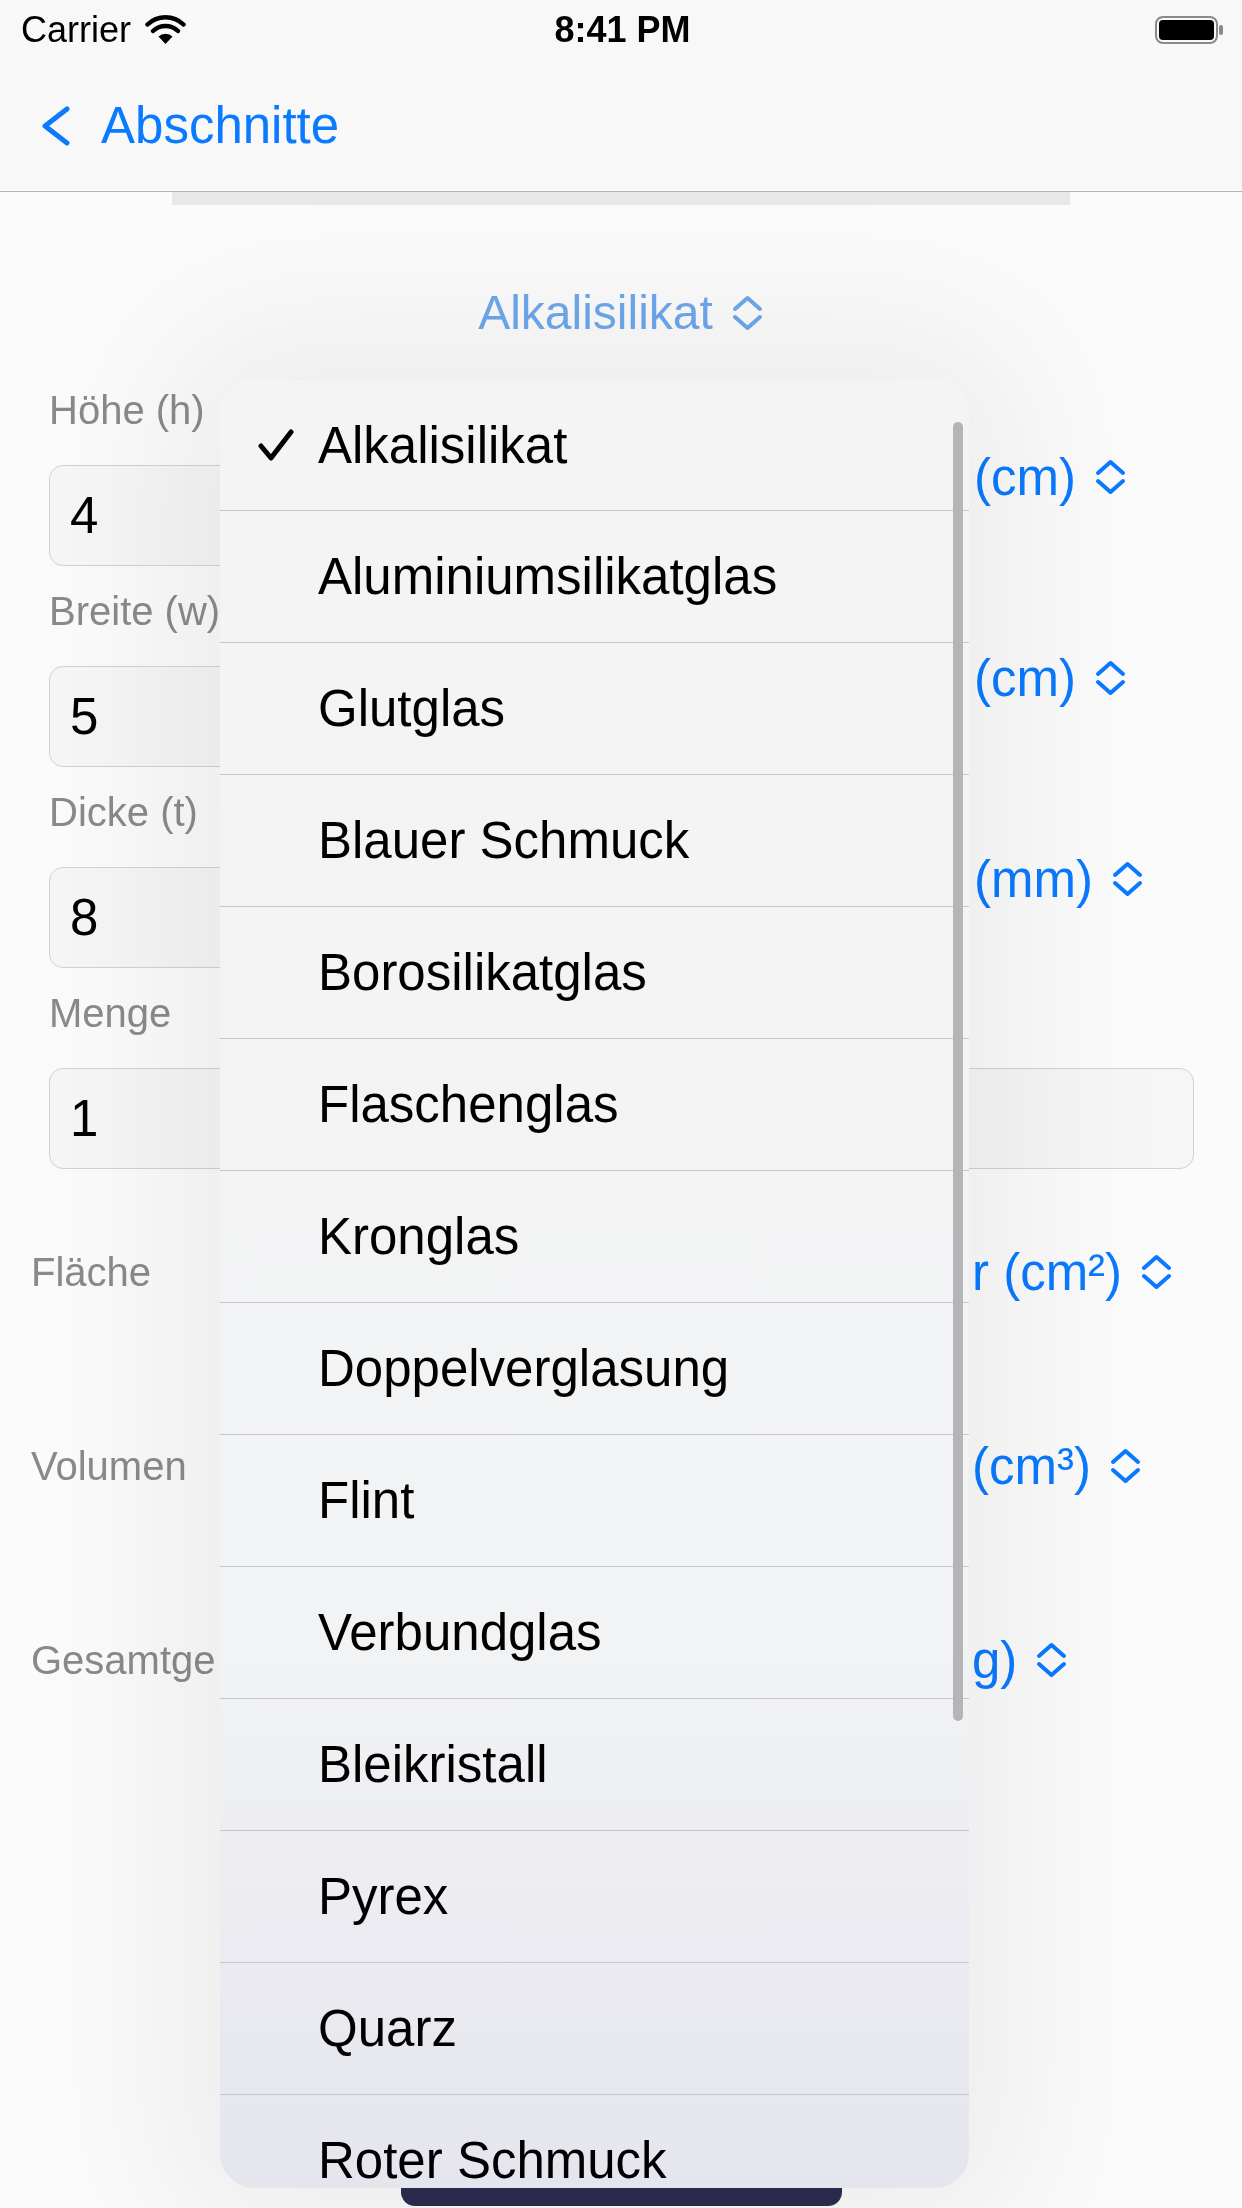 This screenshot has width=1242, height=2208. Describe the element at coordinates (594, 2141) in the screenshot. I see `menu-item: Roter Schmuck` at that location.